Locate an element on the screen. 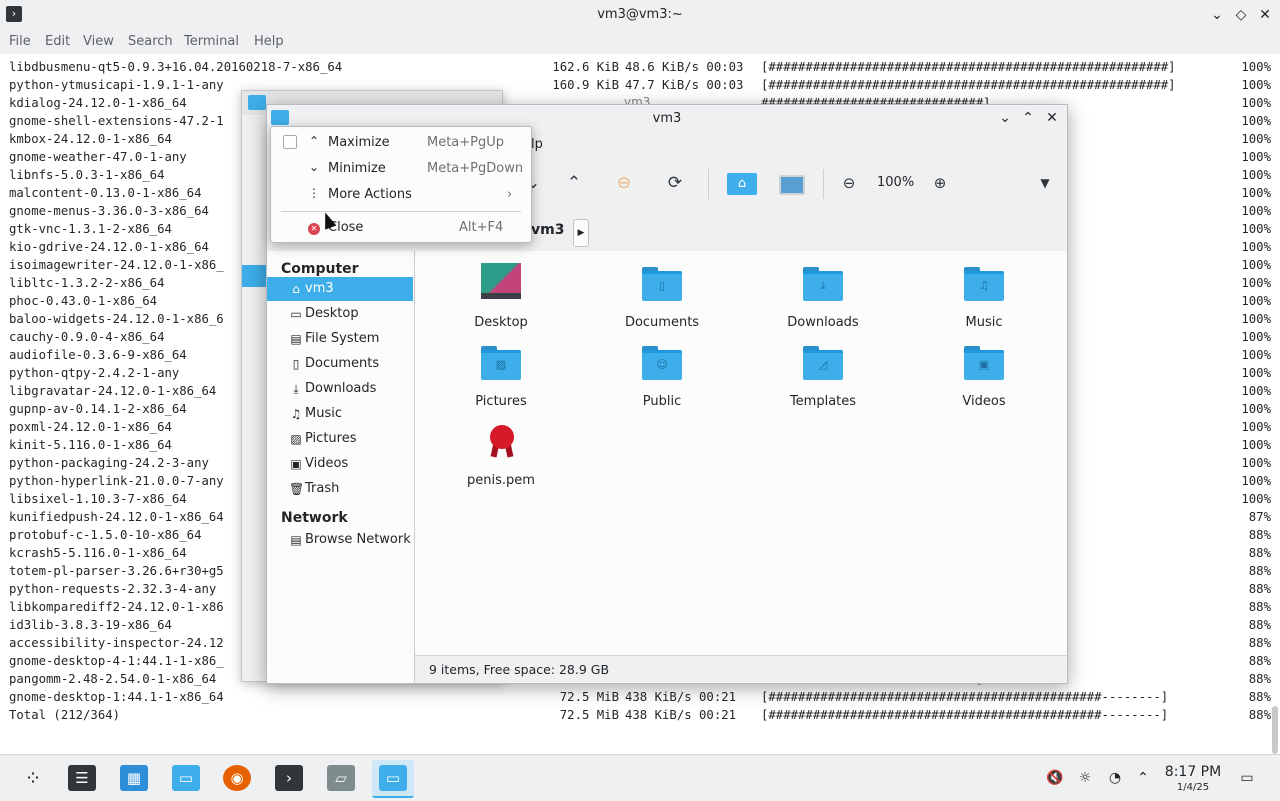 The image size is (1280, 801). app-launcher-button: ⁘ is located at coordinates (33, 778).